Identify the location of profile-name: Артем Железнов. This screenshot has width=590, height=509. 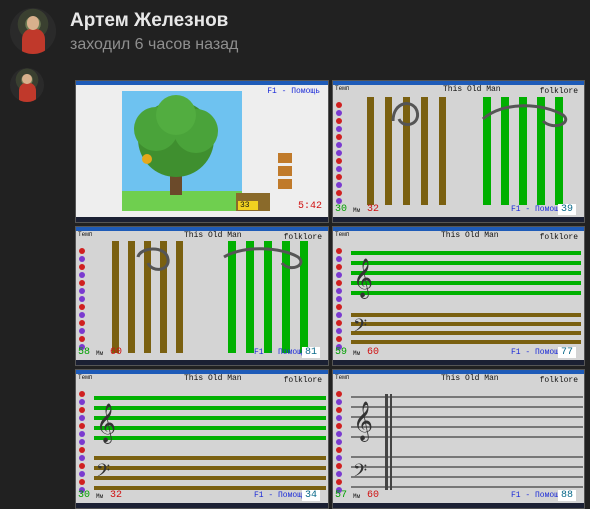
(149, 21).